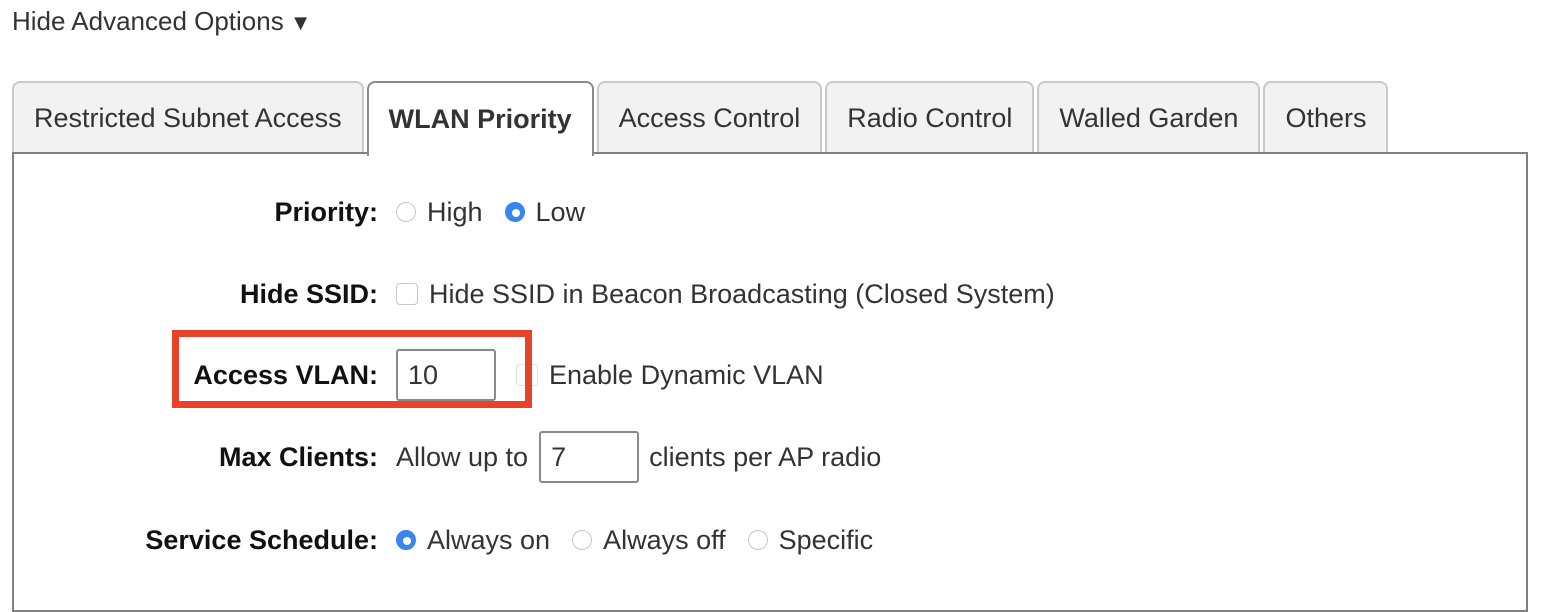  I want to click on tab-label: Others, so click(1326, 118).